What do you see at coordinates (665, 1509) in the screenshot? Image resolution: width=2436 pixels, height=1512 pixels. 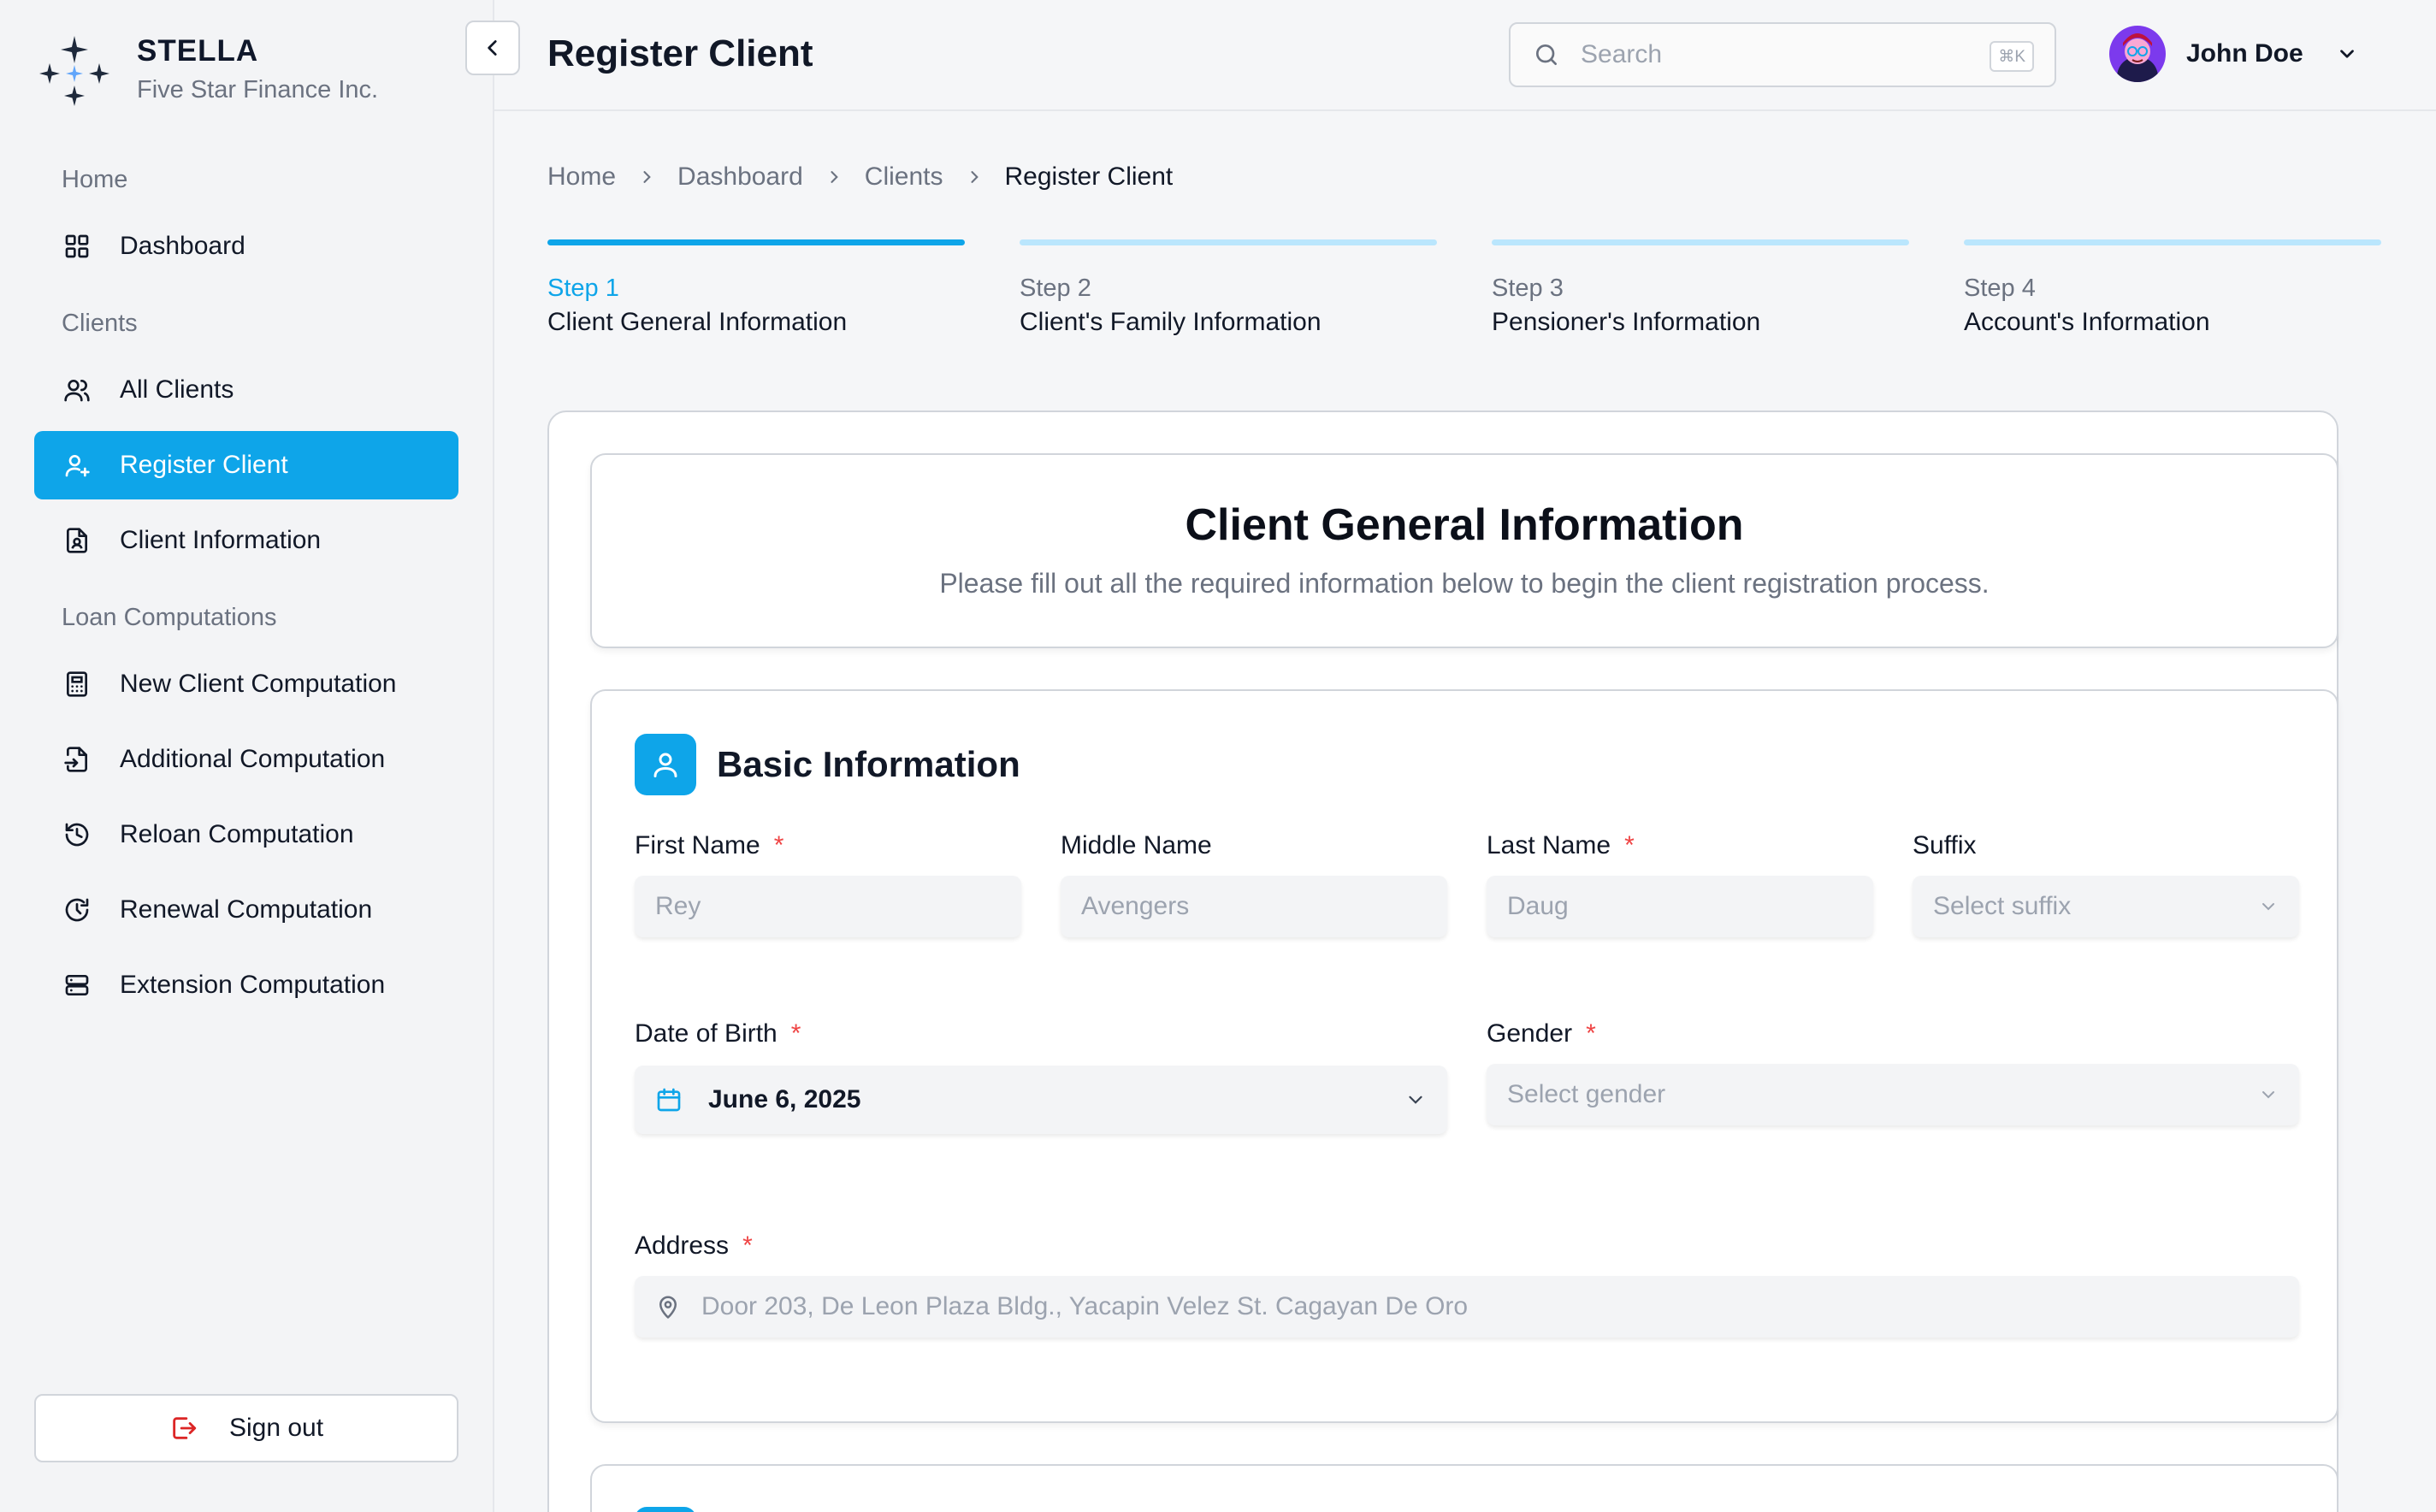 I see `section-badge-icon` at bounding box center [665, 1509].